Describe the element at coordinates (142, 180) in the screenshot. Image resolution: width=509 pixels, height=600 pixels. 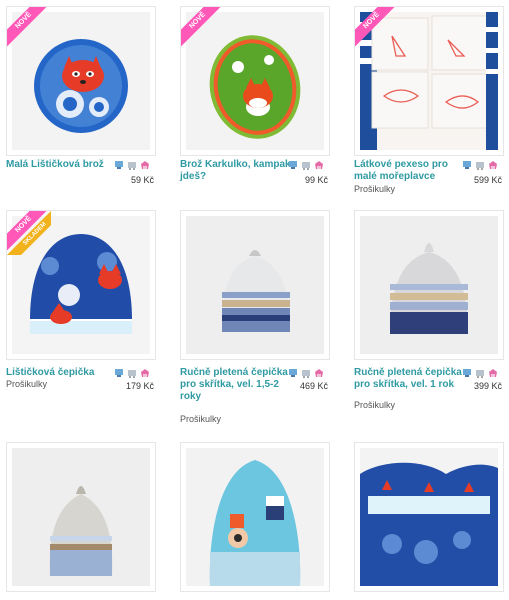
I see `product-price: 59 Kč` at that location.